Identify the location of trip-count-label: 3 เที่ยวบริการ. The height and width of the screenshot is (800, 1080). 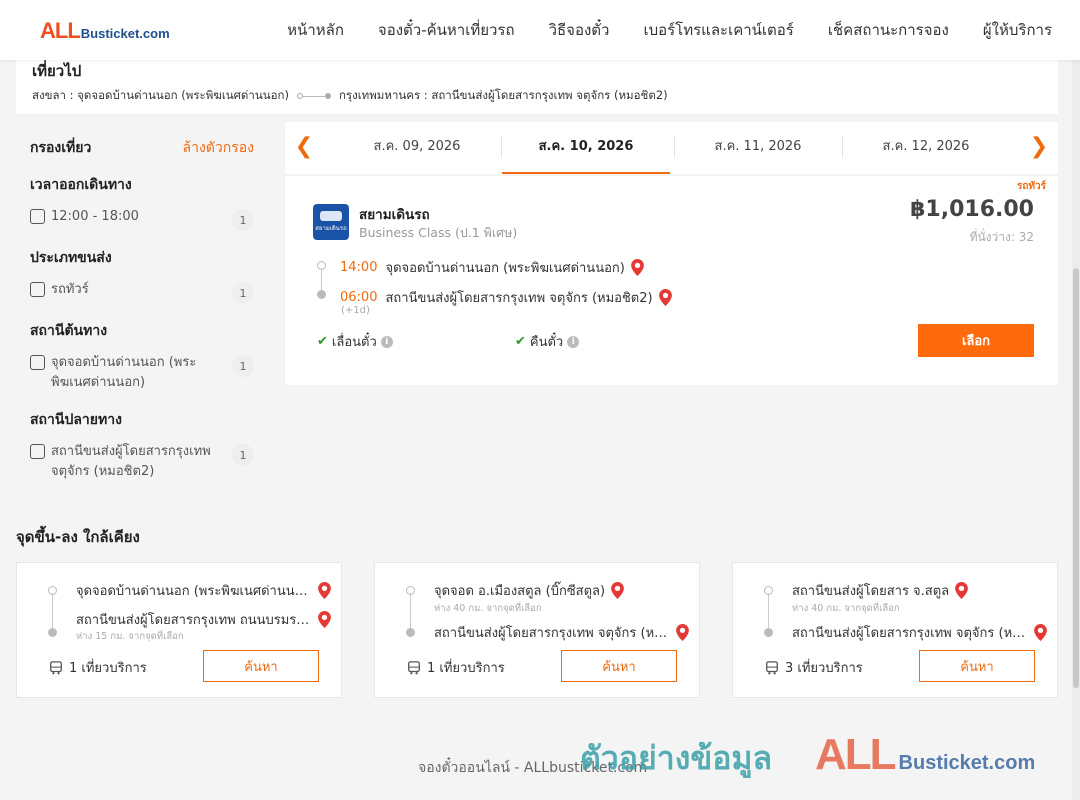
(824, 668).